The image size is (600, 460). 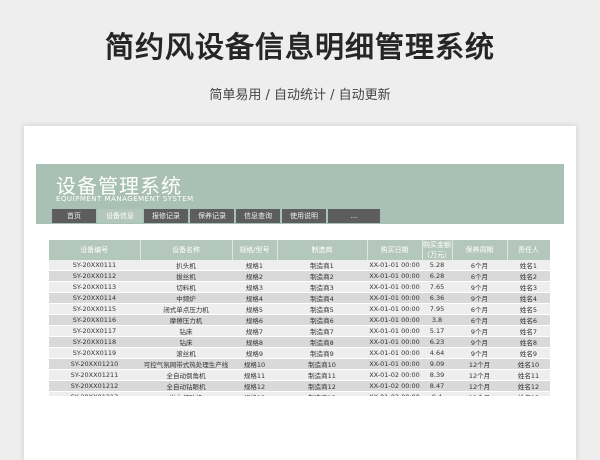 I want to click on header-equipment-name: 设备名称, so click(x=186, y=250).